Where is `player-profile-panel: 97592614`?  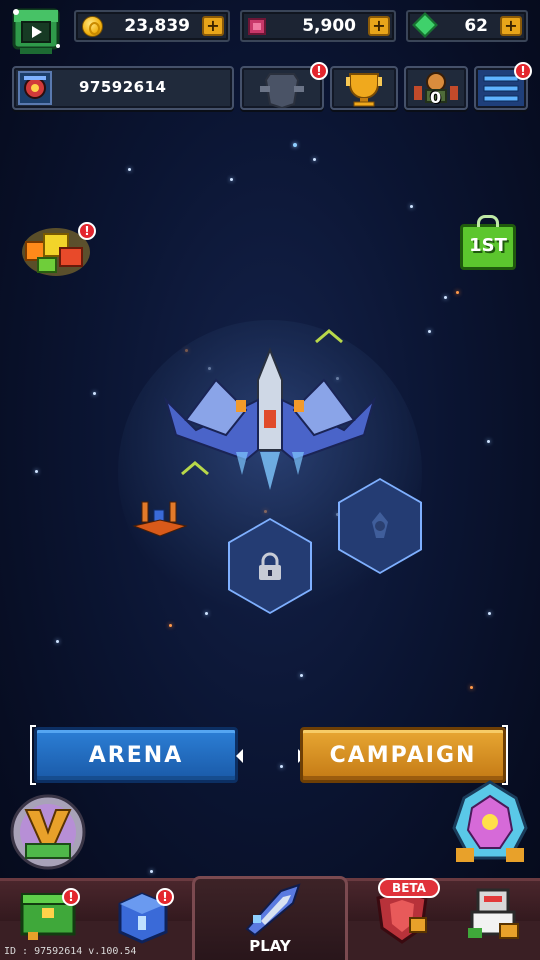 player-profile-panel: 97592614 is located at coordinates (123, 88).